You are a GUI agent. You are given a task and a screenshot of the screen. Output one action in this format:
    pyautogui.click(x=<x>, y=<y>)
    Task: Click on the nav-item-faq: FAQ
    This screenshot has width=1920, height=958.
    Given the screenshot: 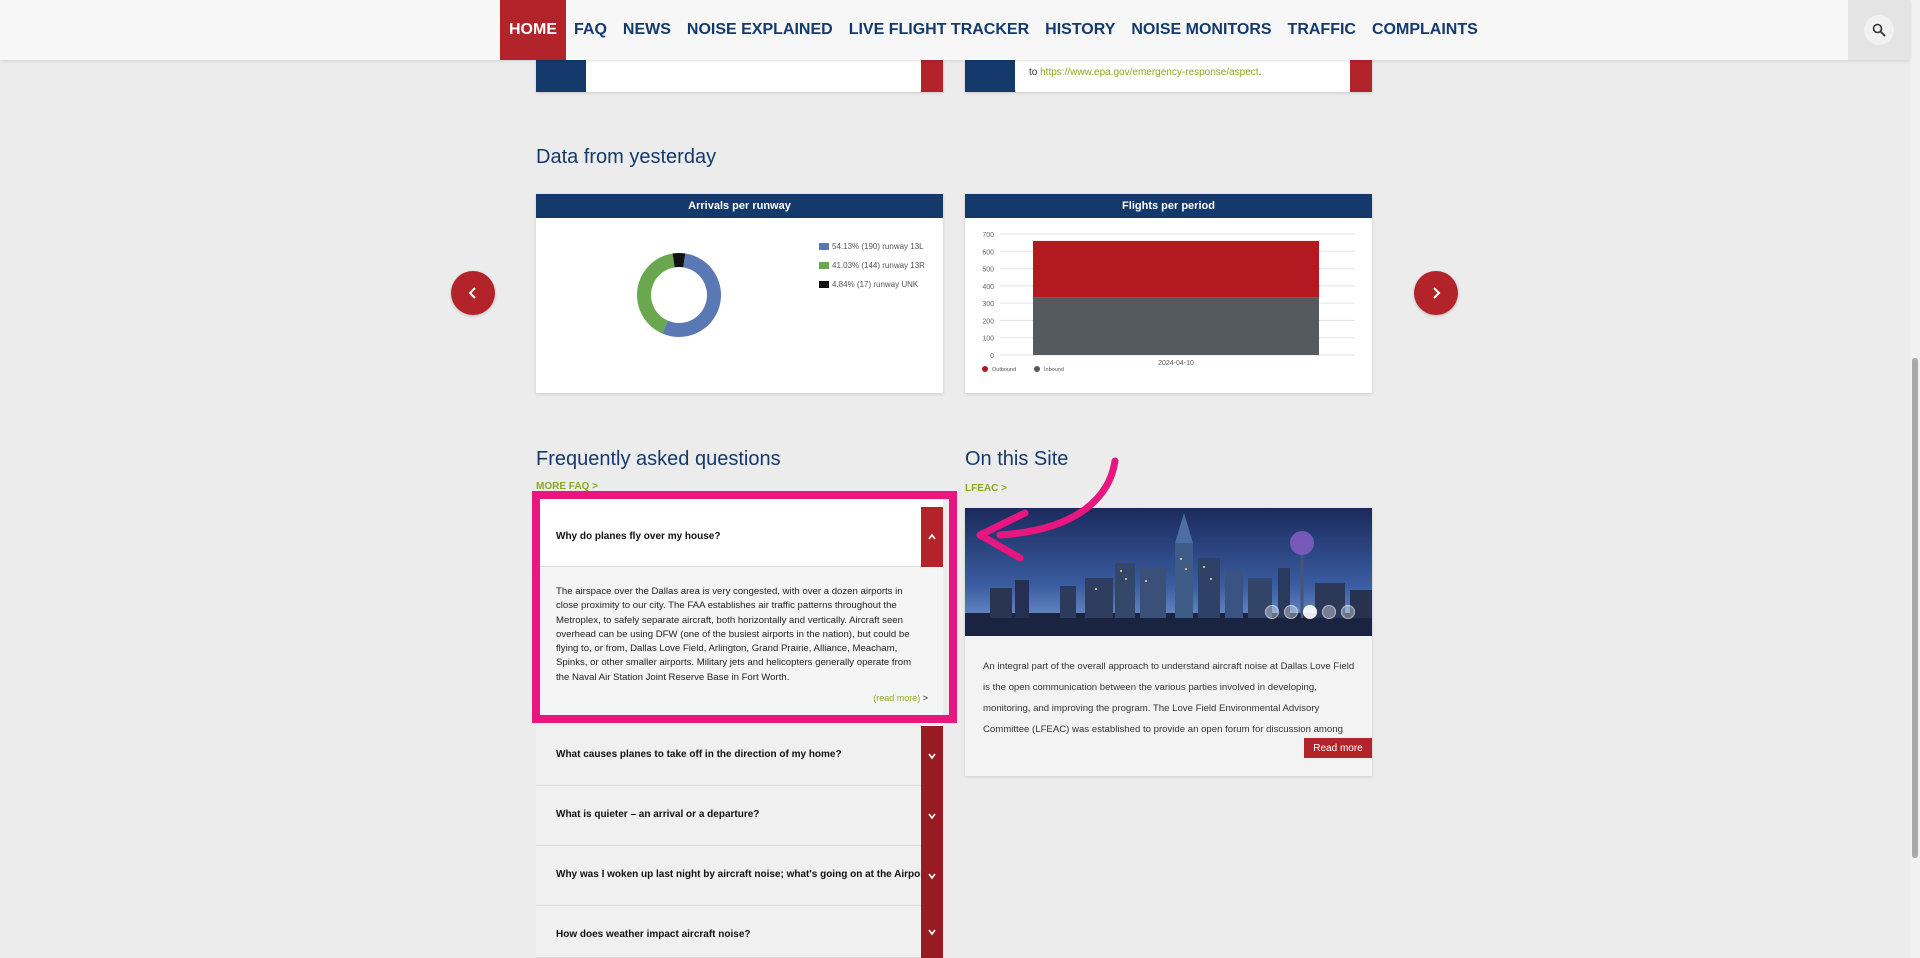 What is the action you would take?
    pyautogui.click(x=590, y=30)
    